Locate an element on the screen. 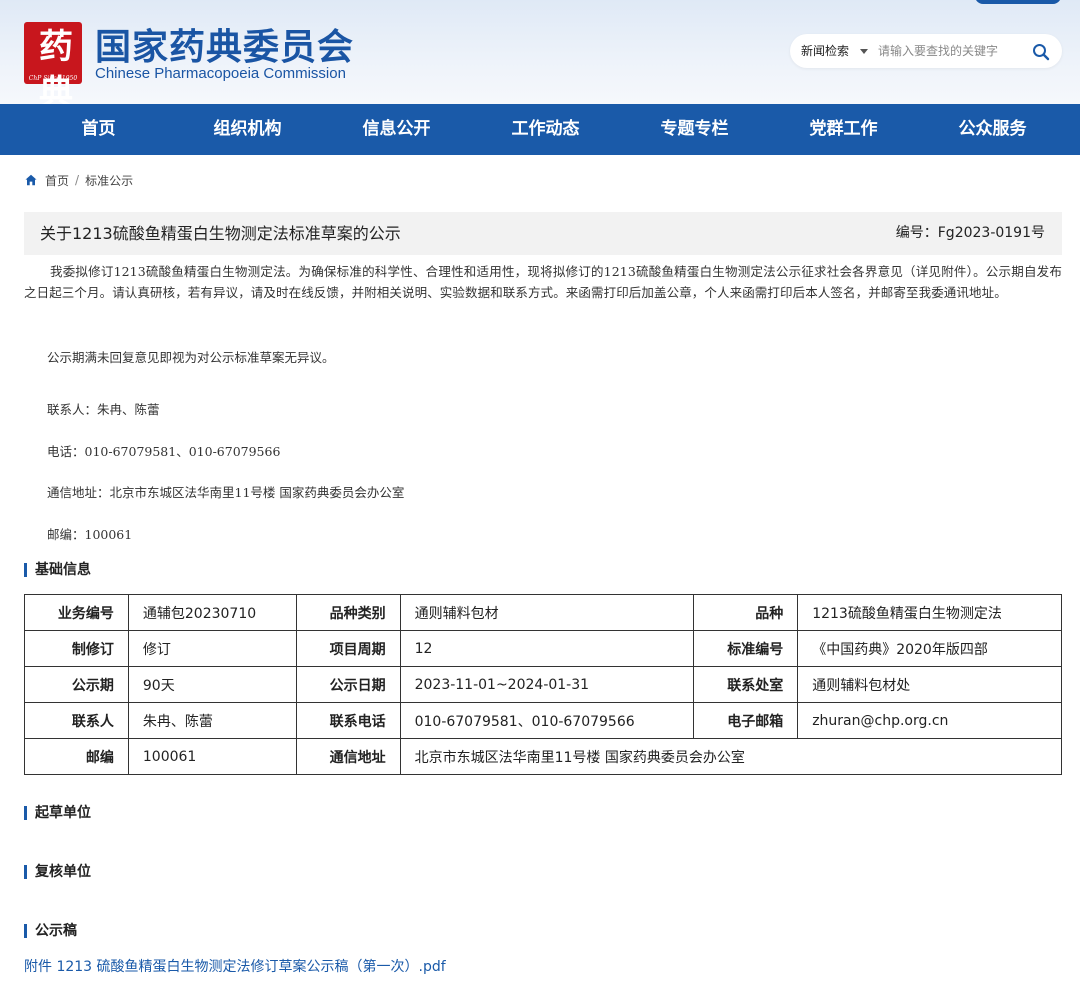 The image size is (1080, 987). top-tab-stub is located at coordinates (1018, 2).